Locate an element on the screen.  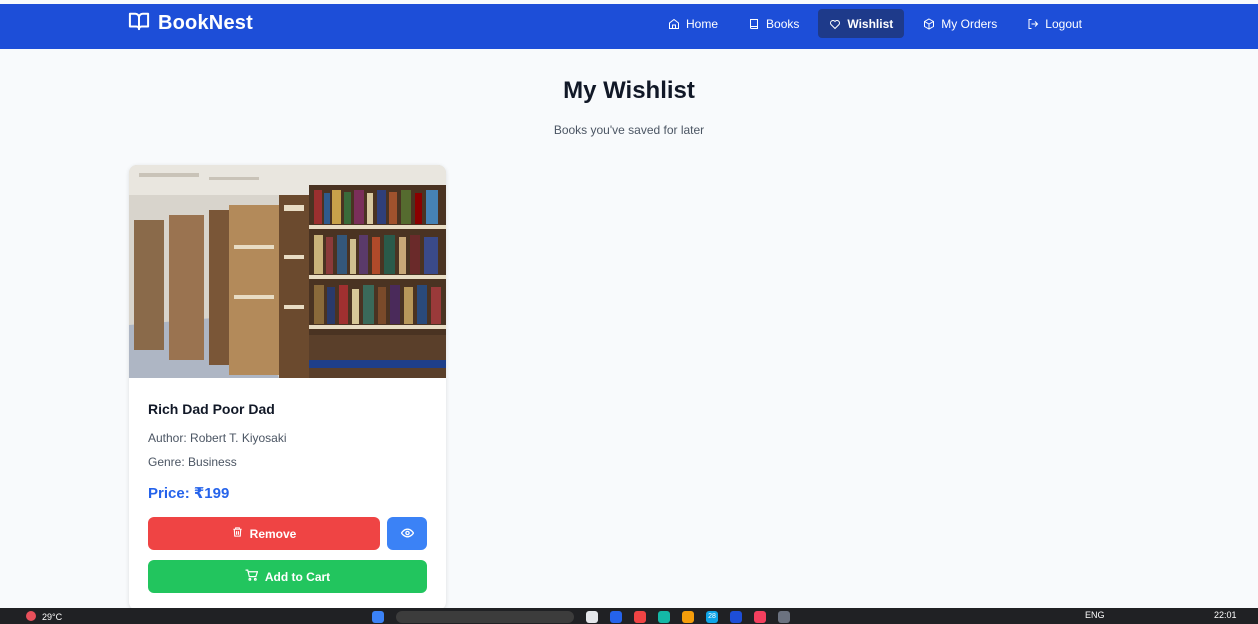
media-icon is located at coordinates (760, 617).